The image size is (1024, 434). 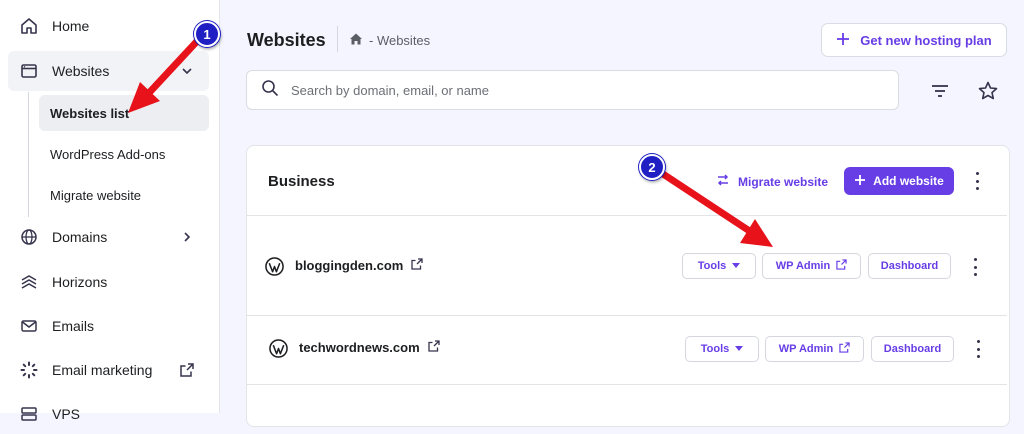 What do you see at coordinates (80, 282) in the screenshot?
I see `sidebar-item-label: Horizons` at bounding box center [80, 282].